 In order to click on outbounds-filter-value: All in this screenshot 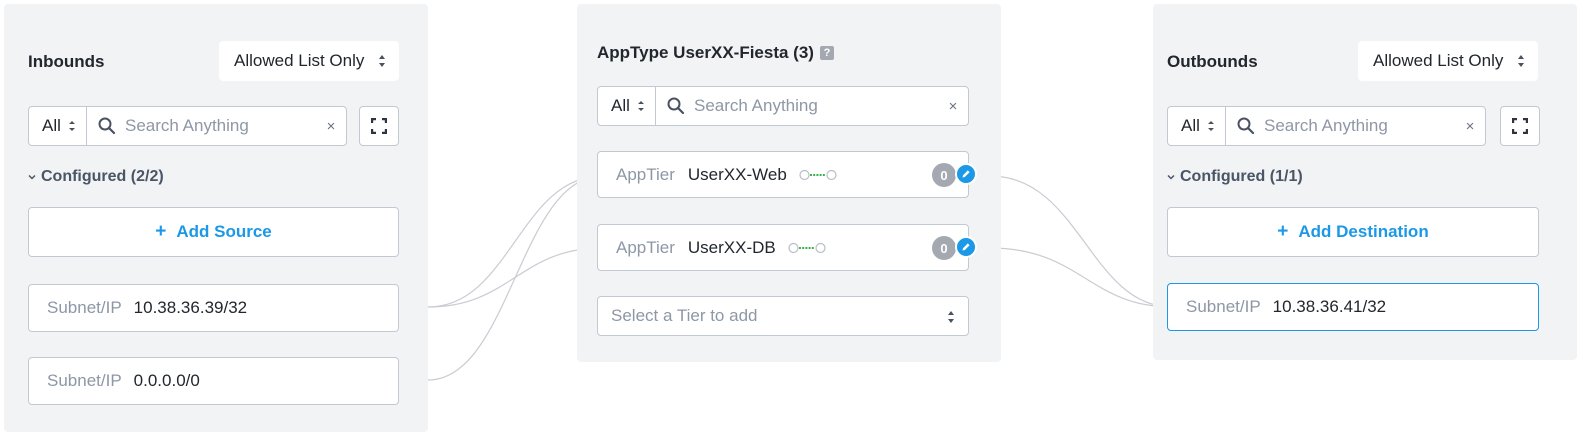, I will do `click(1190, 125)`.